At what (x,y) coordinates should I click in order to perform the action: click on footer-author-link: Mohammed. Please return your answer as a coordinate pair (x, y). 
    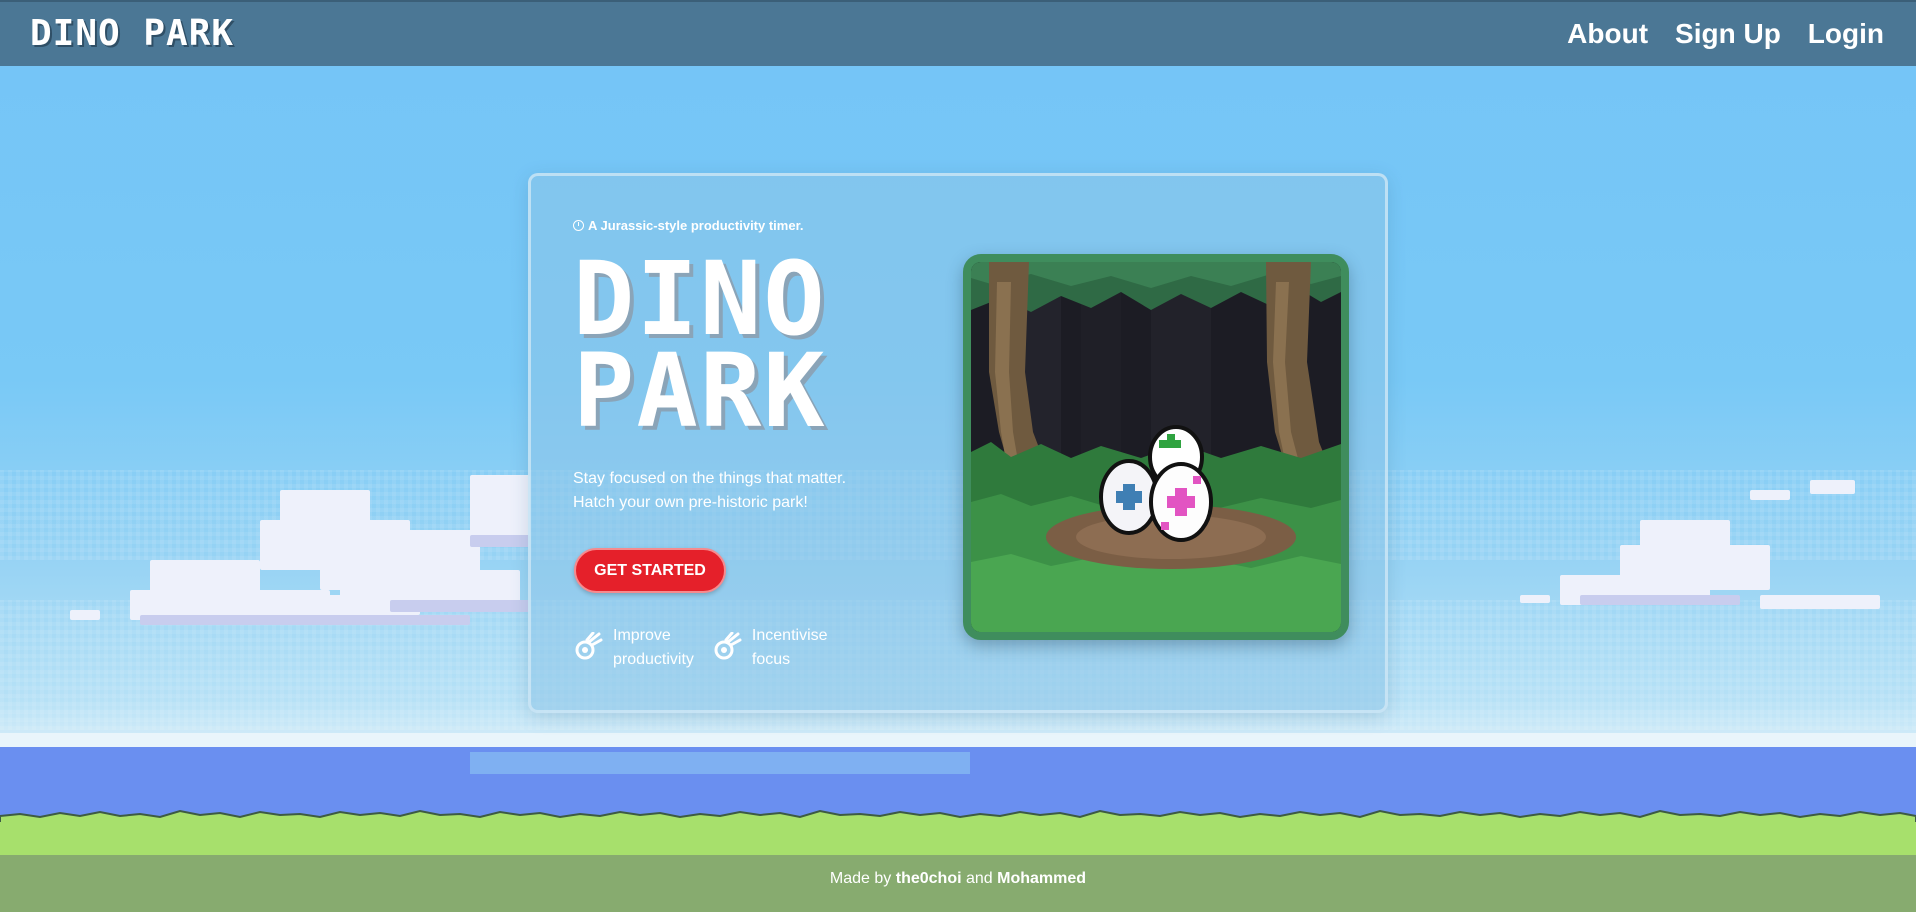
    Looking at the image, I should click on (1041, 878).